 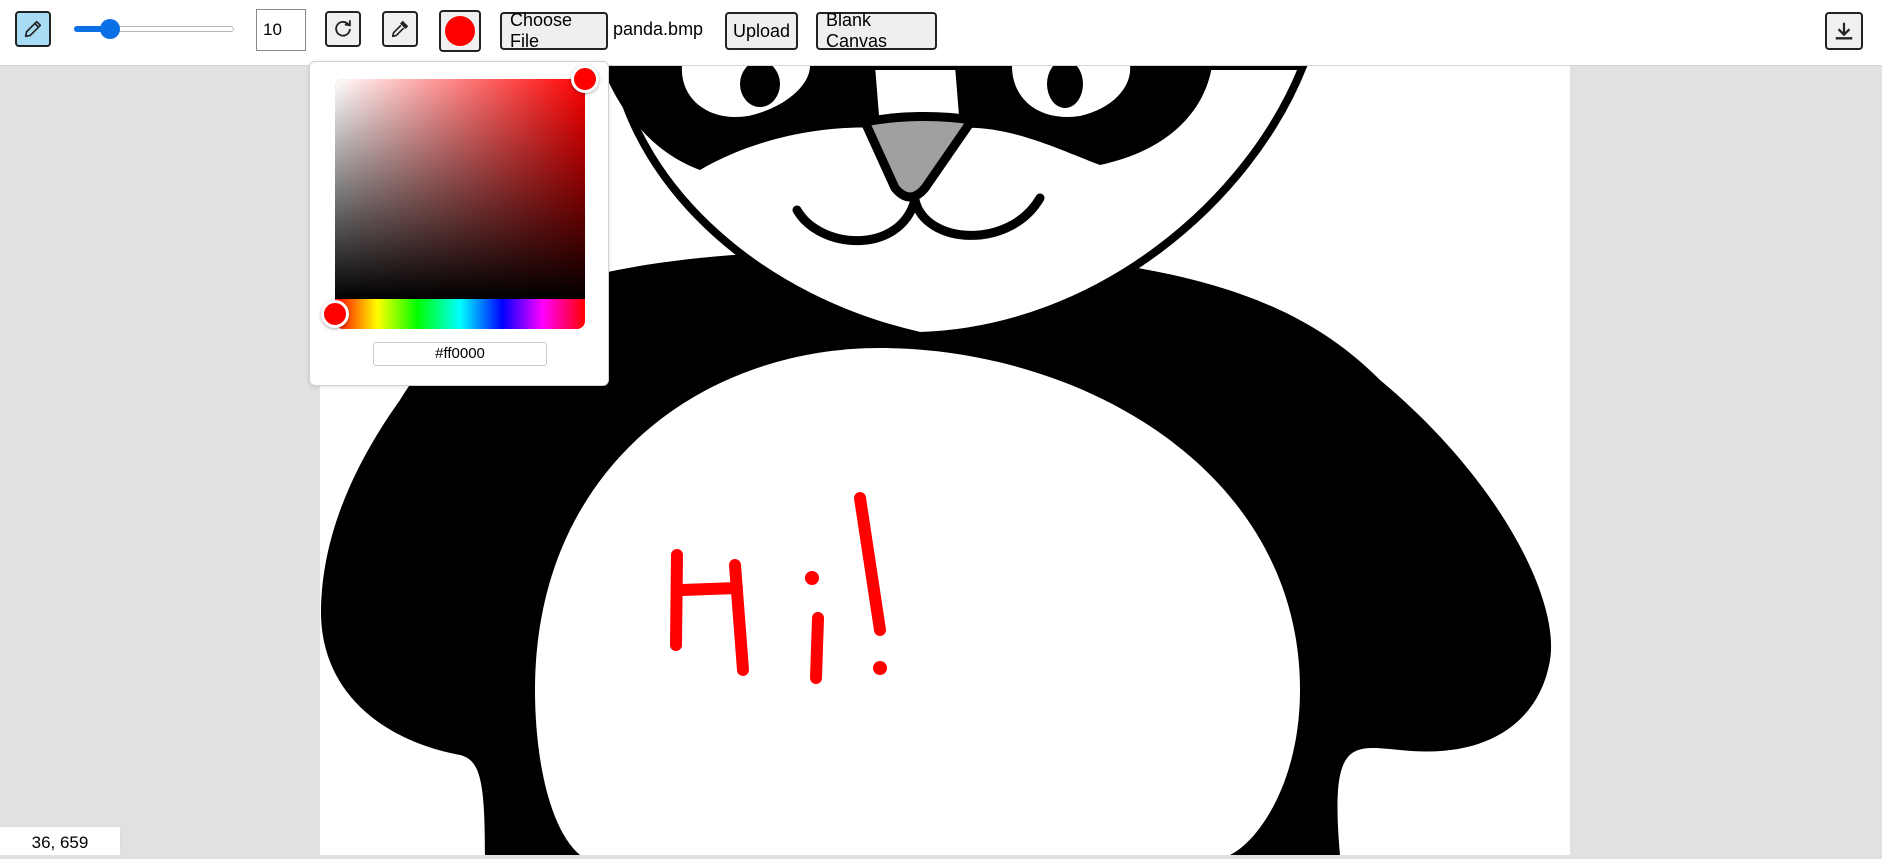 What do you see at coordinates (60, 840) in the screenshot?
I see `cursor-coordinates: 36, 659` at bounding box center [60, 840].